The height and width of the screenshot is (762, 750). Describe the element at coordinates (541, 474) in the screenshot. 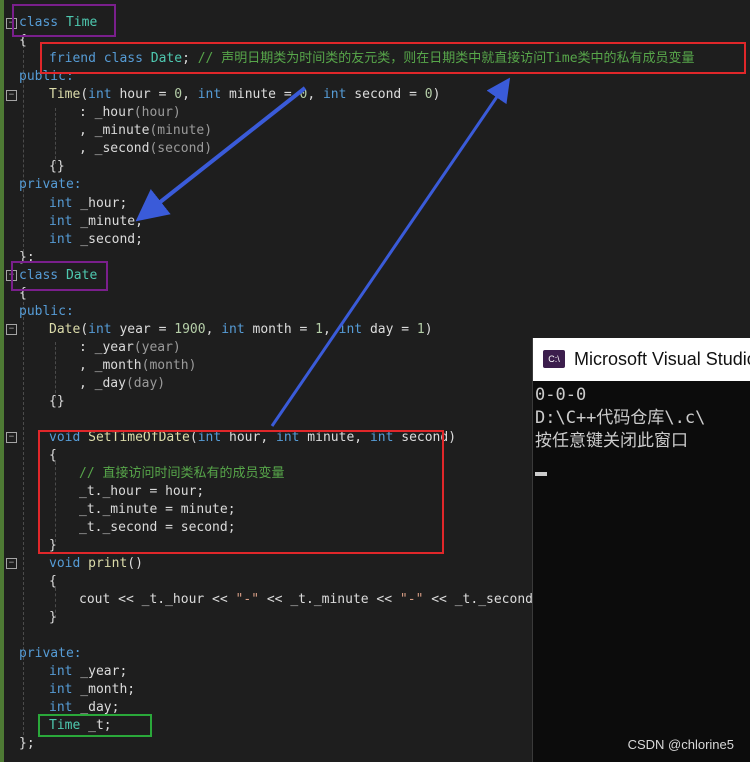

I see `console-cursor` at that location.